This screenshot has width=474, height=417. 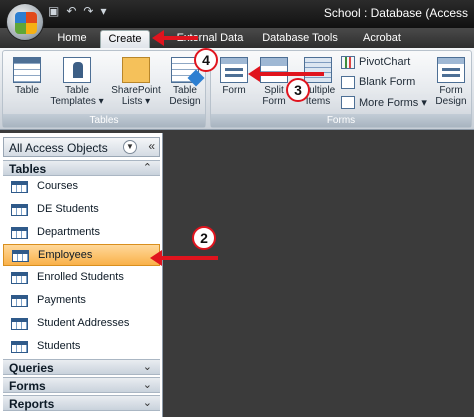 What do you see at coordinates (175, 38) in the screenshot?
I see `annotation-arrow-create` at bounding box center [175, 38].